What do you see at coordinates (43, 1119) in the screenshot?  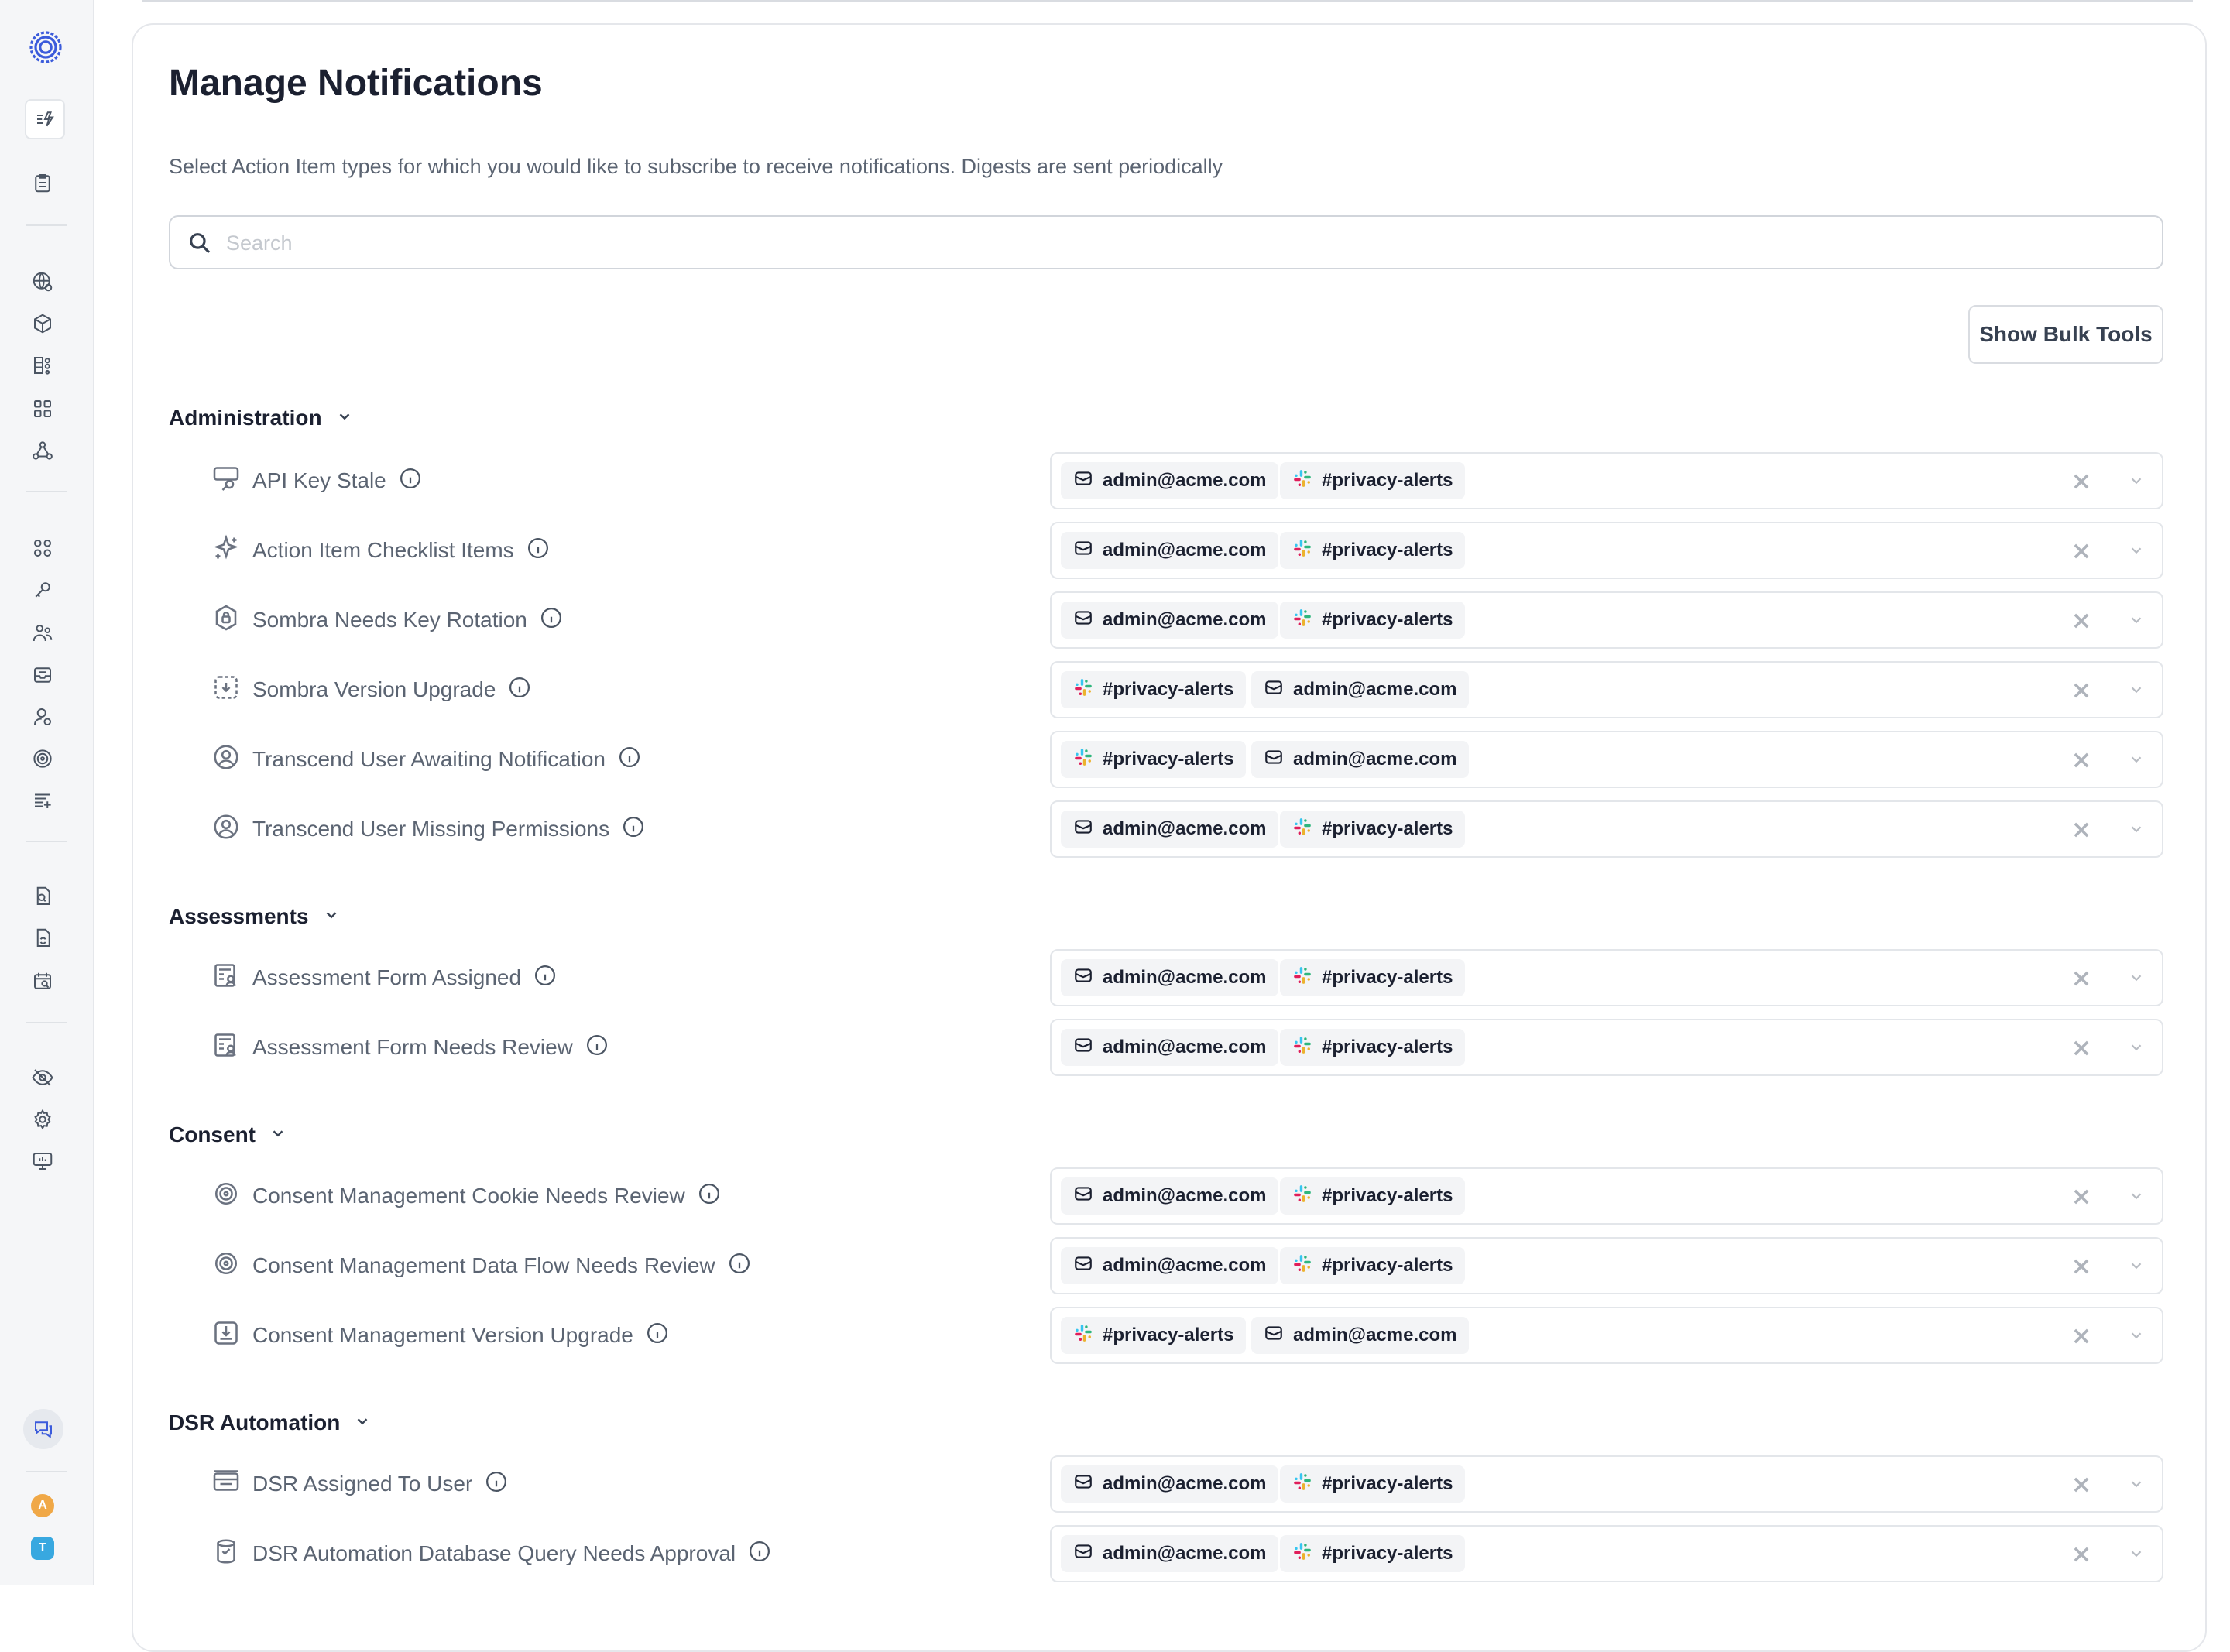 I see `sidebar-settings-icon` at bounding box center [43, 1119].